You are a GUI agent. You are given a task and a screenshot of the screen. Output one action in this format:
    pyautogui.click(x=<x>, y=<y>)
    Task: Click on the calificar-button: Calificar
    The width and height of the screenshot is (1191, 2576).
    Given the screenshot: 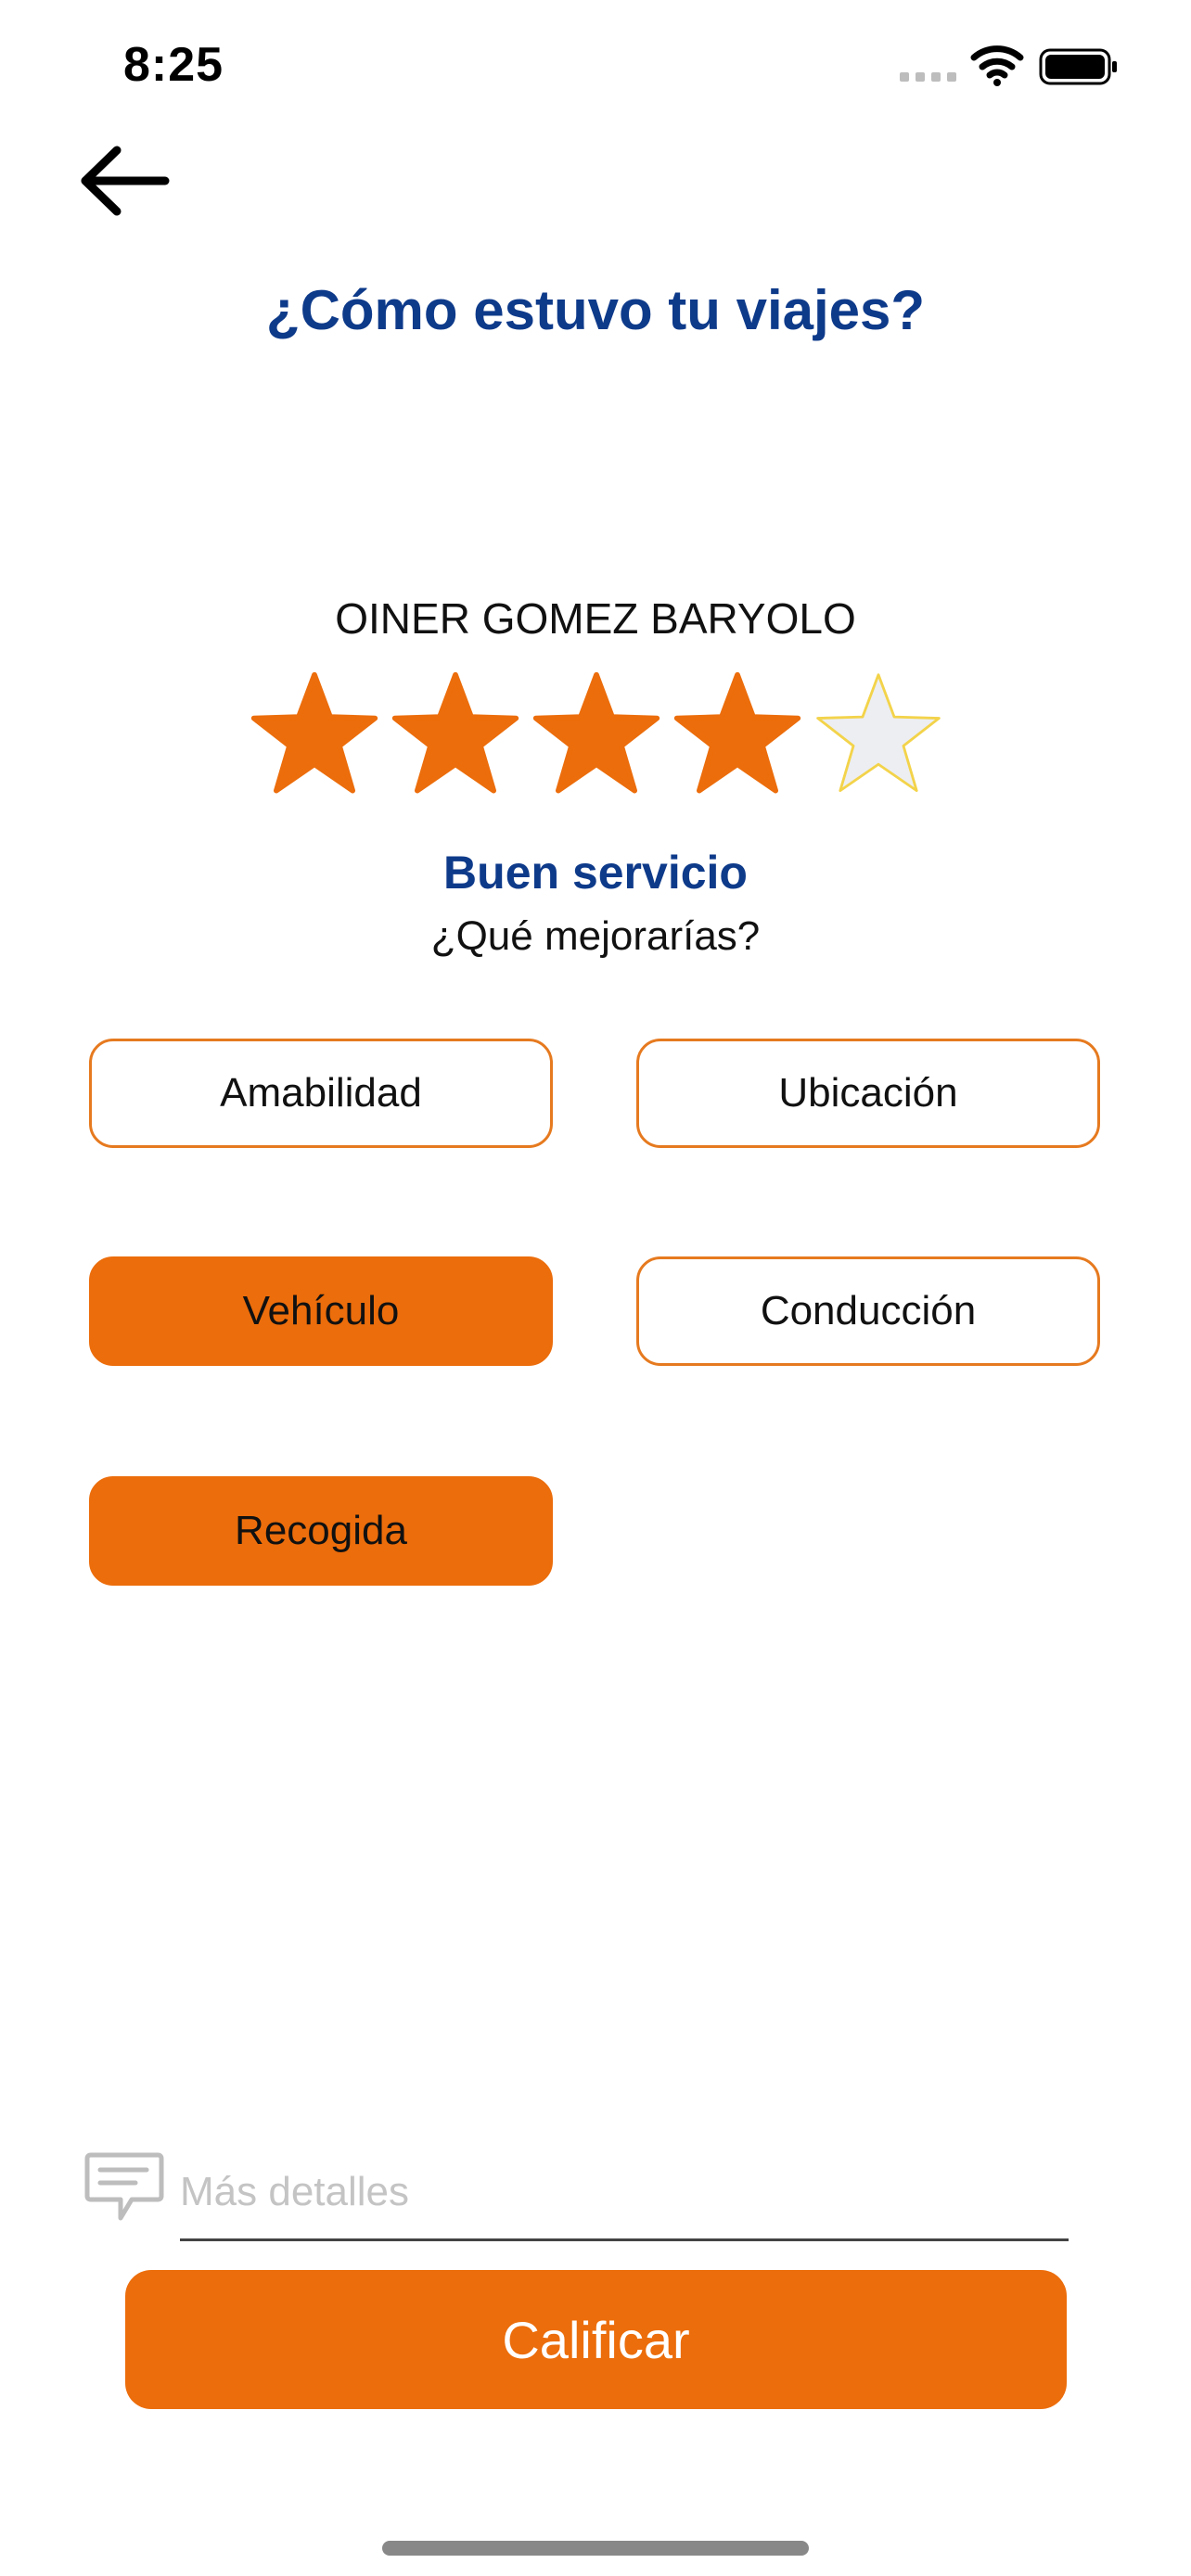 What is the action you would take?
    pyautogui.click(x=596, y=2339)
    